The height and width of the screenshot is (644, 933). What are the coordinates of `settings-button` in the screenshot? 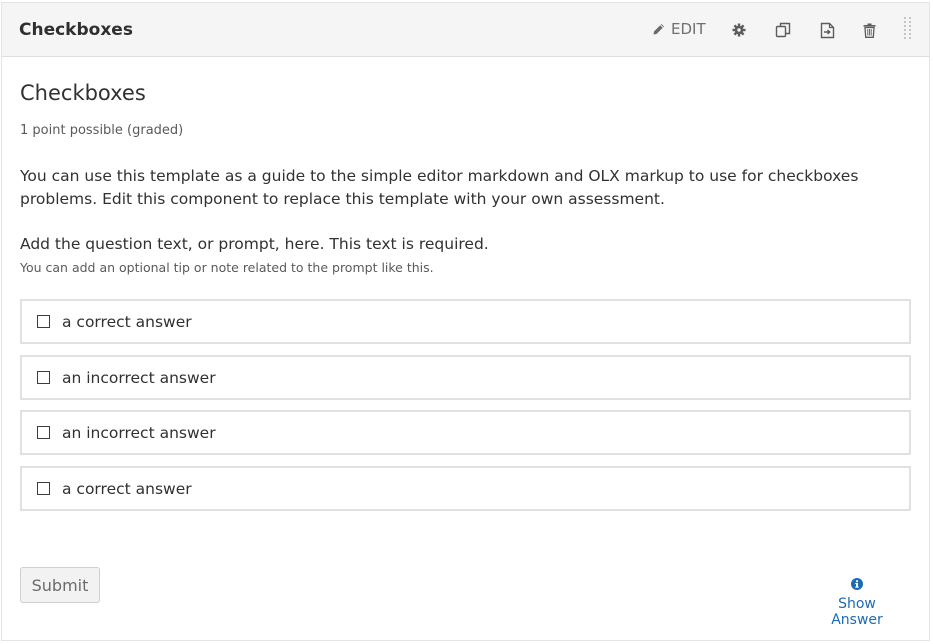 It's located at (739, 30).